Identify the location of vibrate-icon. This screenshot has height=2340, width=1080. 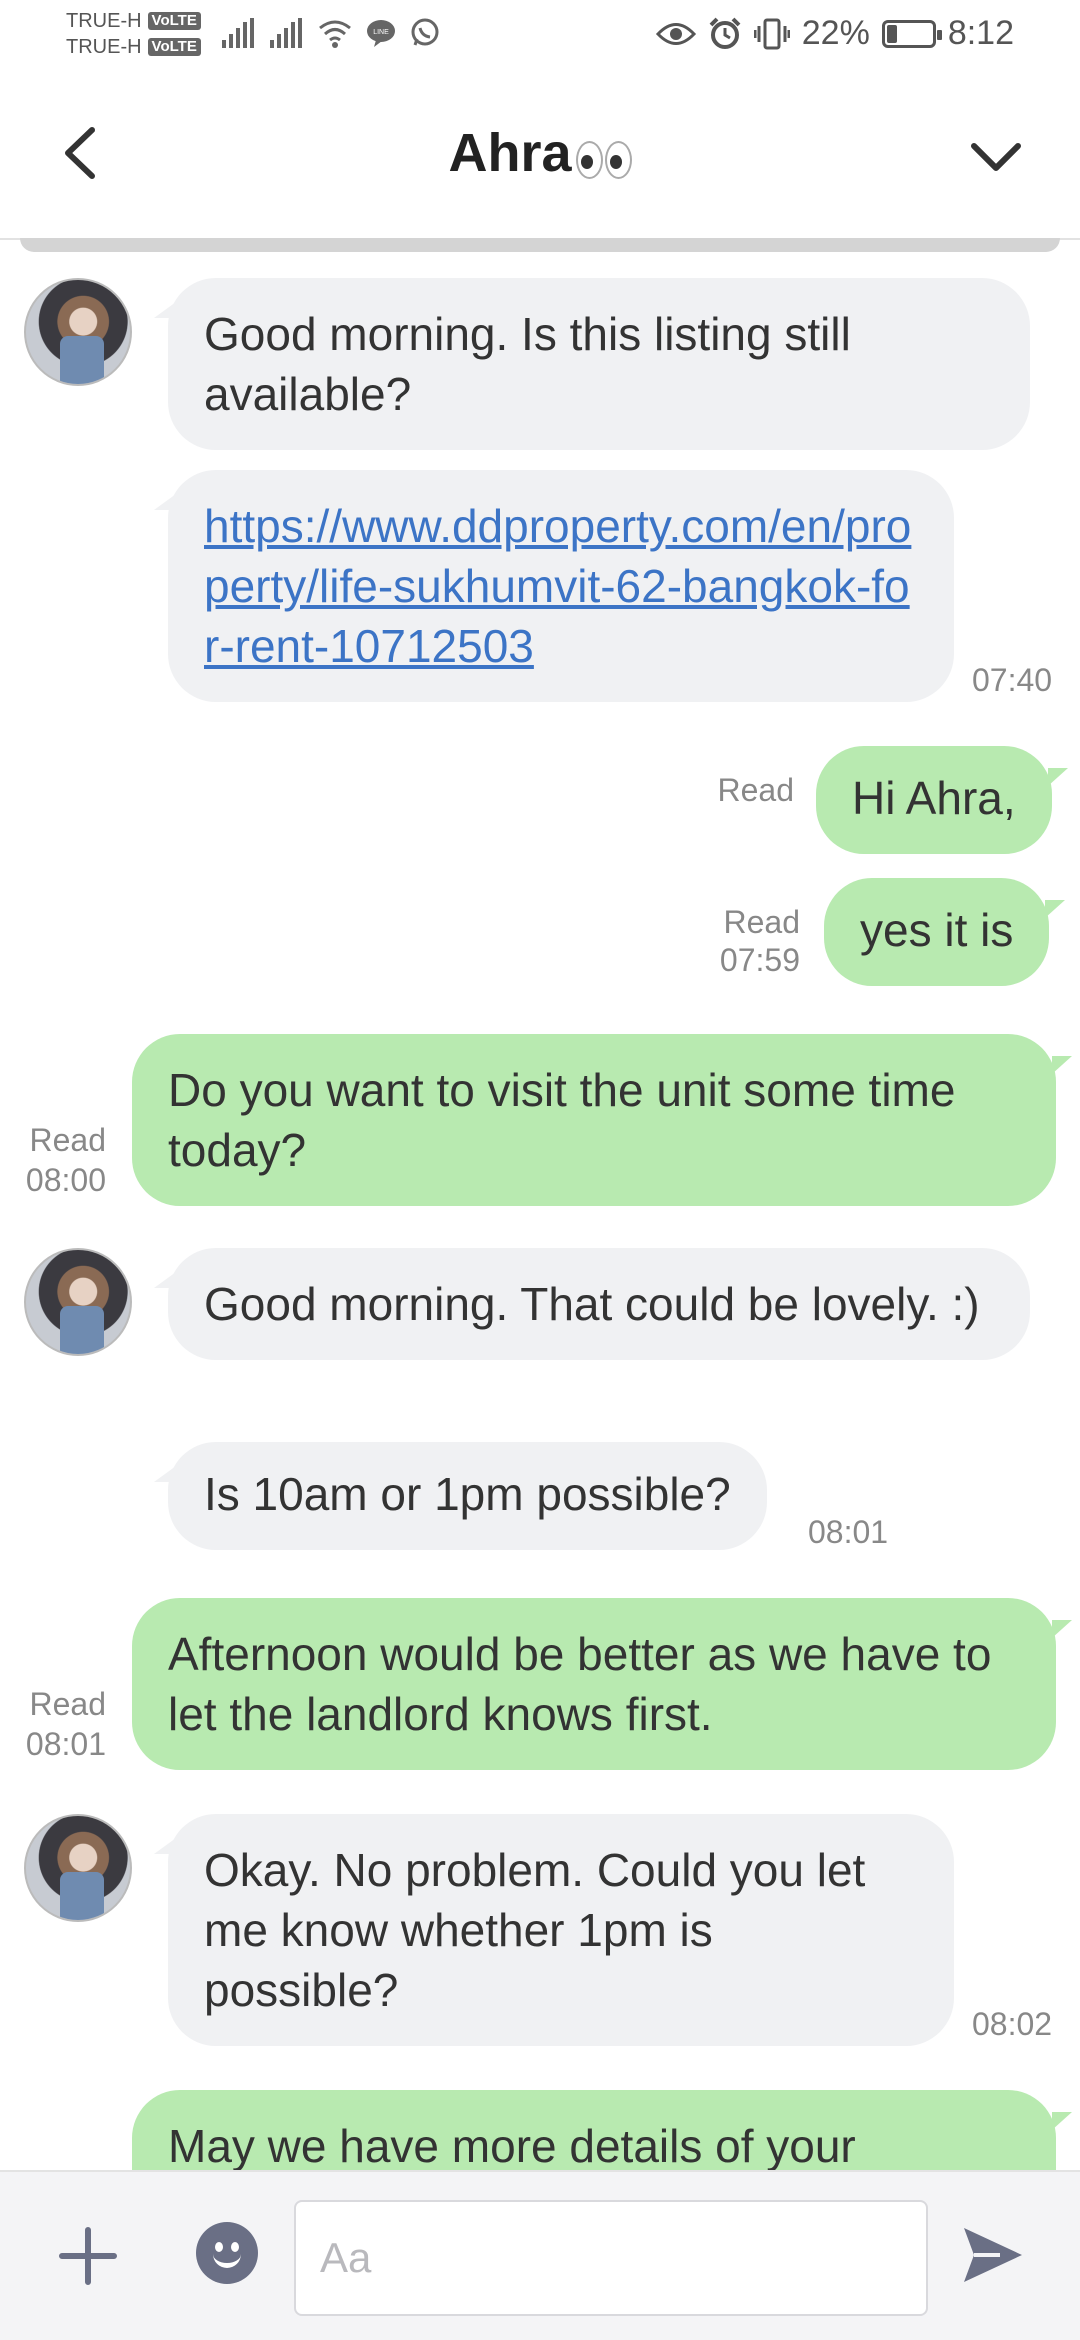
(771, 33).